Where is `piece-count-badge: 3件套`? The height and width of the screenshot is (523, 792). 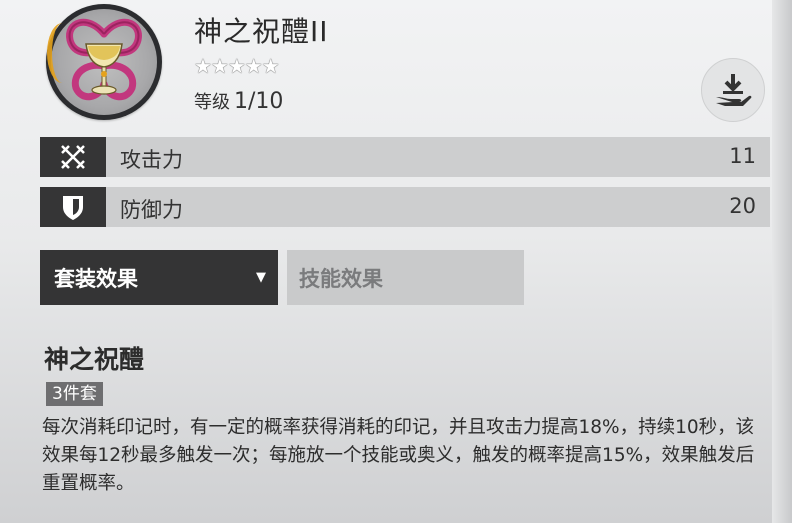
piece-count-badge: 3件套 is located at coordinates (74, 394).